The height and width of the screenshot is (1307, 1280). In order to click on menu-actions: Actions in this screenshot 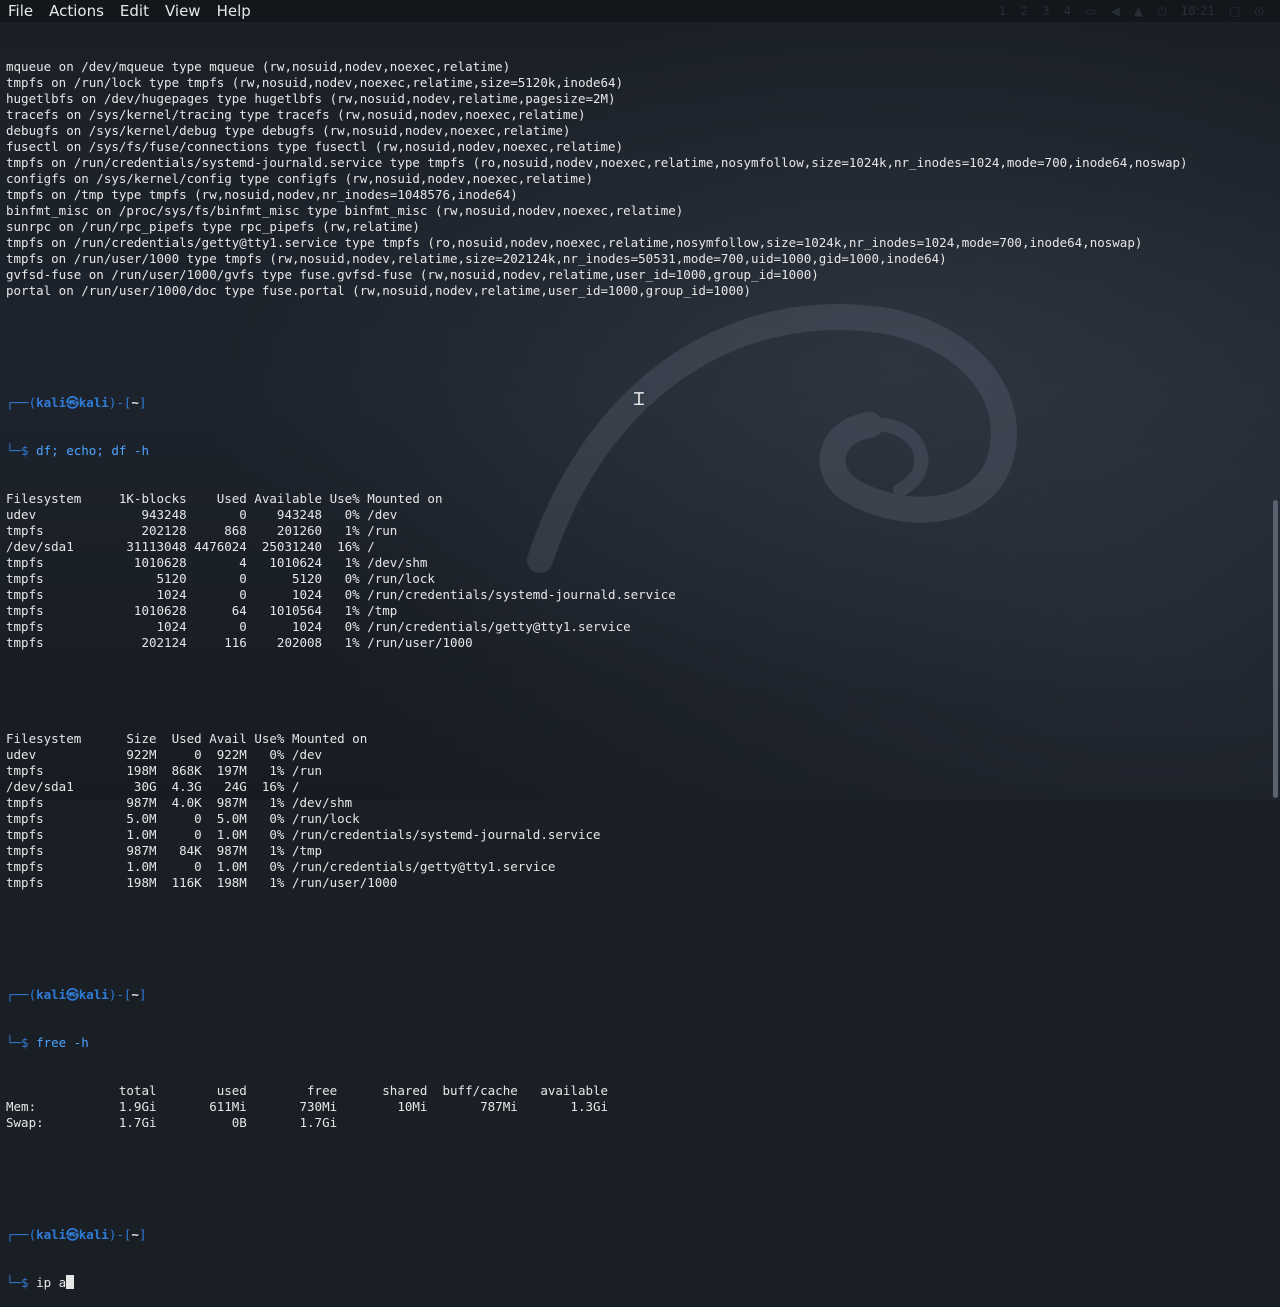, I will do `click(76, 11)`.